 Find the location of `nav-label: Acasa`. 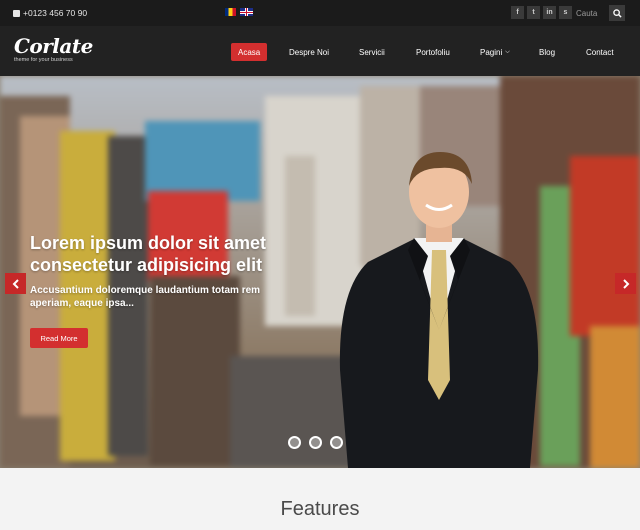

nav-label: Acasa is located at coordinates (249, 52).